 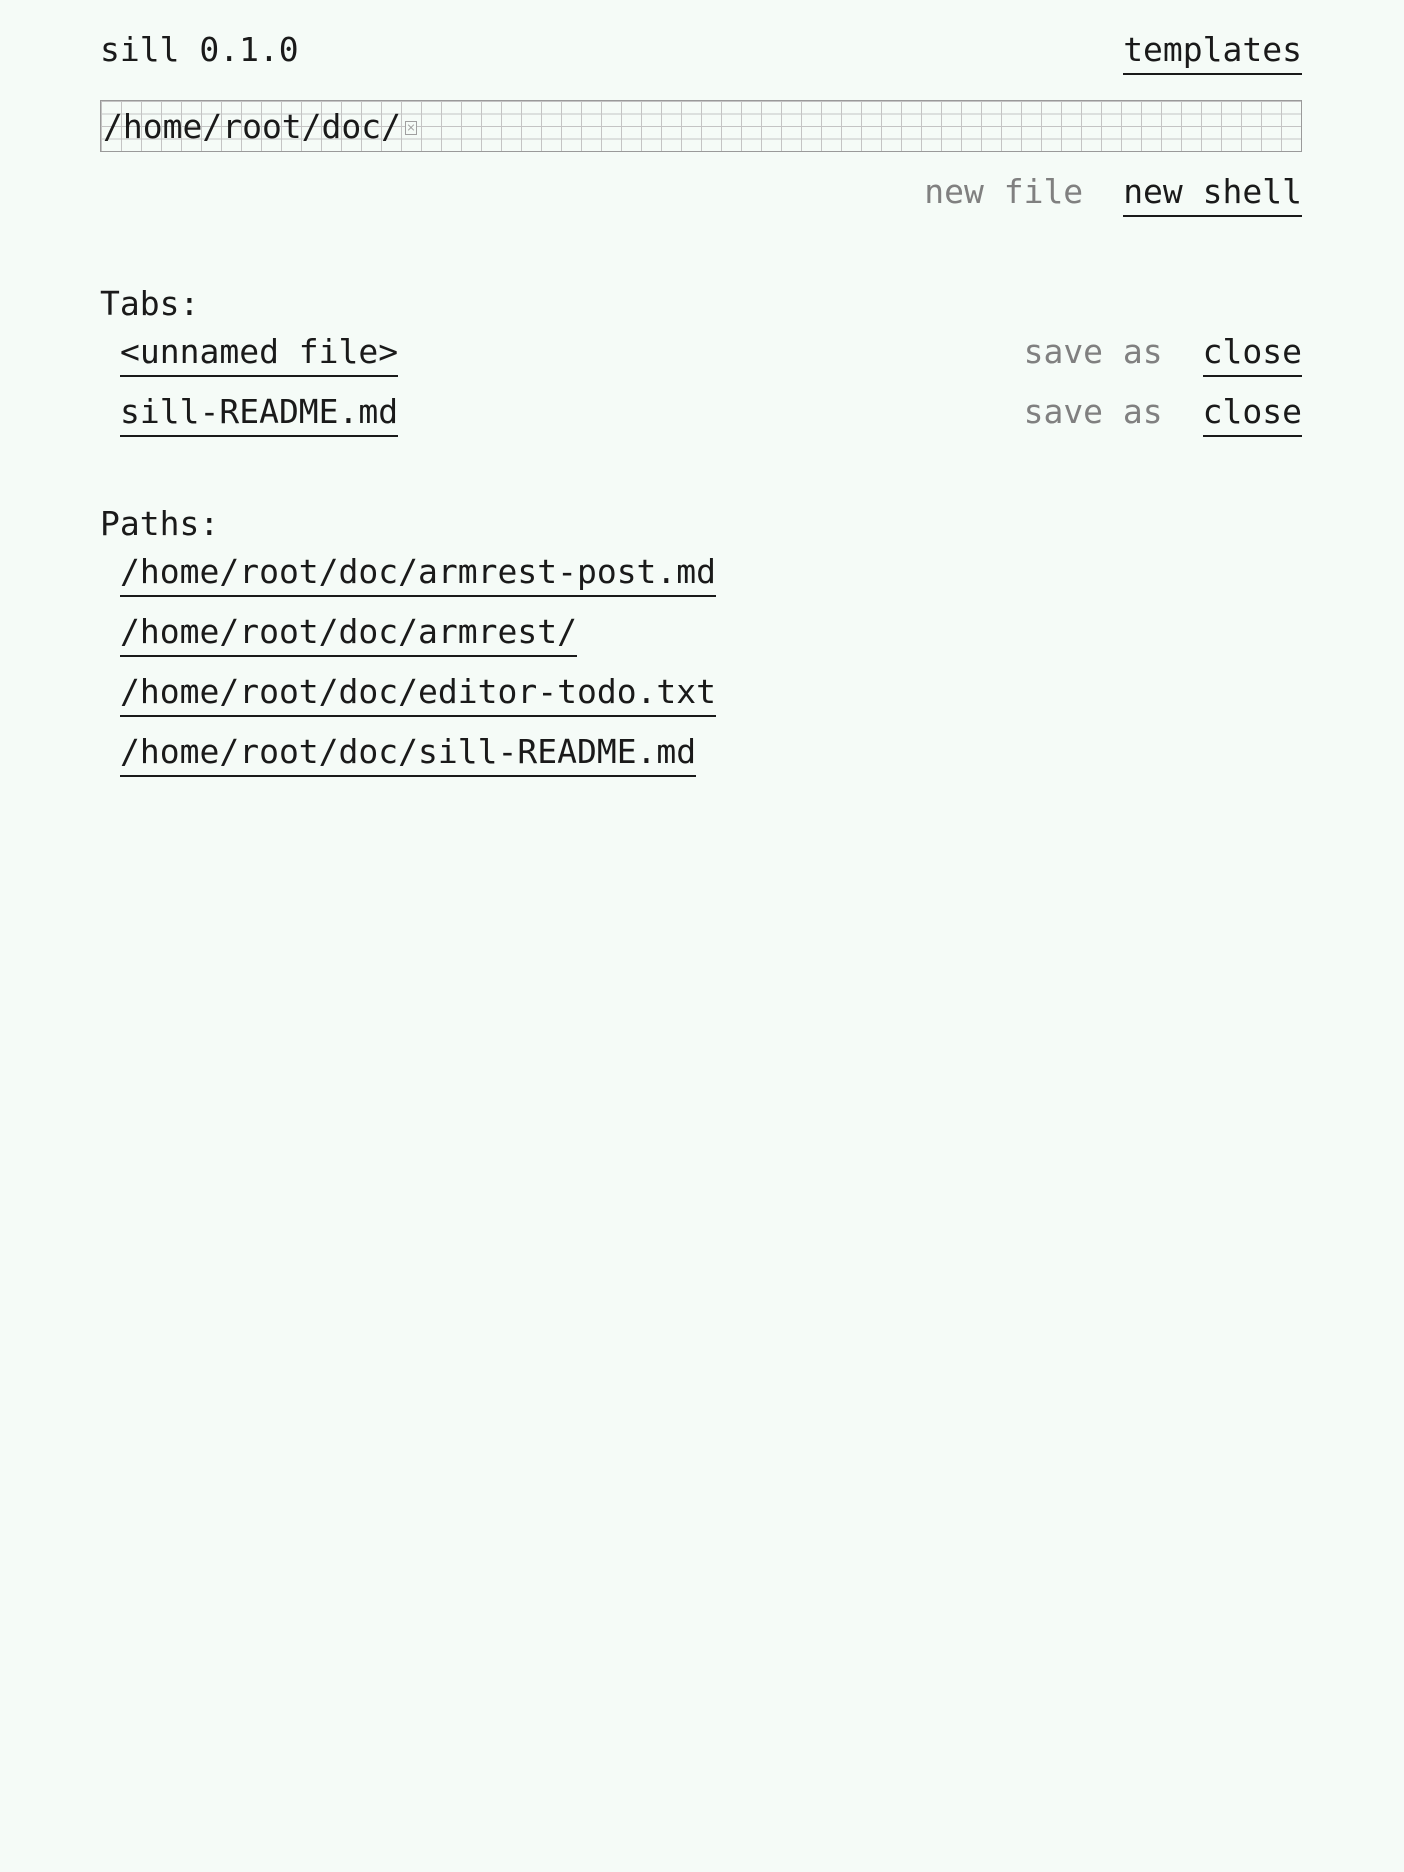 I want to click on tab-row: <unnamed file> save as close, so click(x=711, y=354).